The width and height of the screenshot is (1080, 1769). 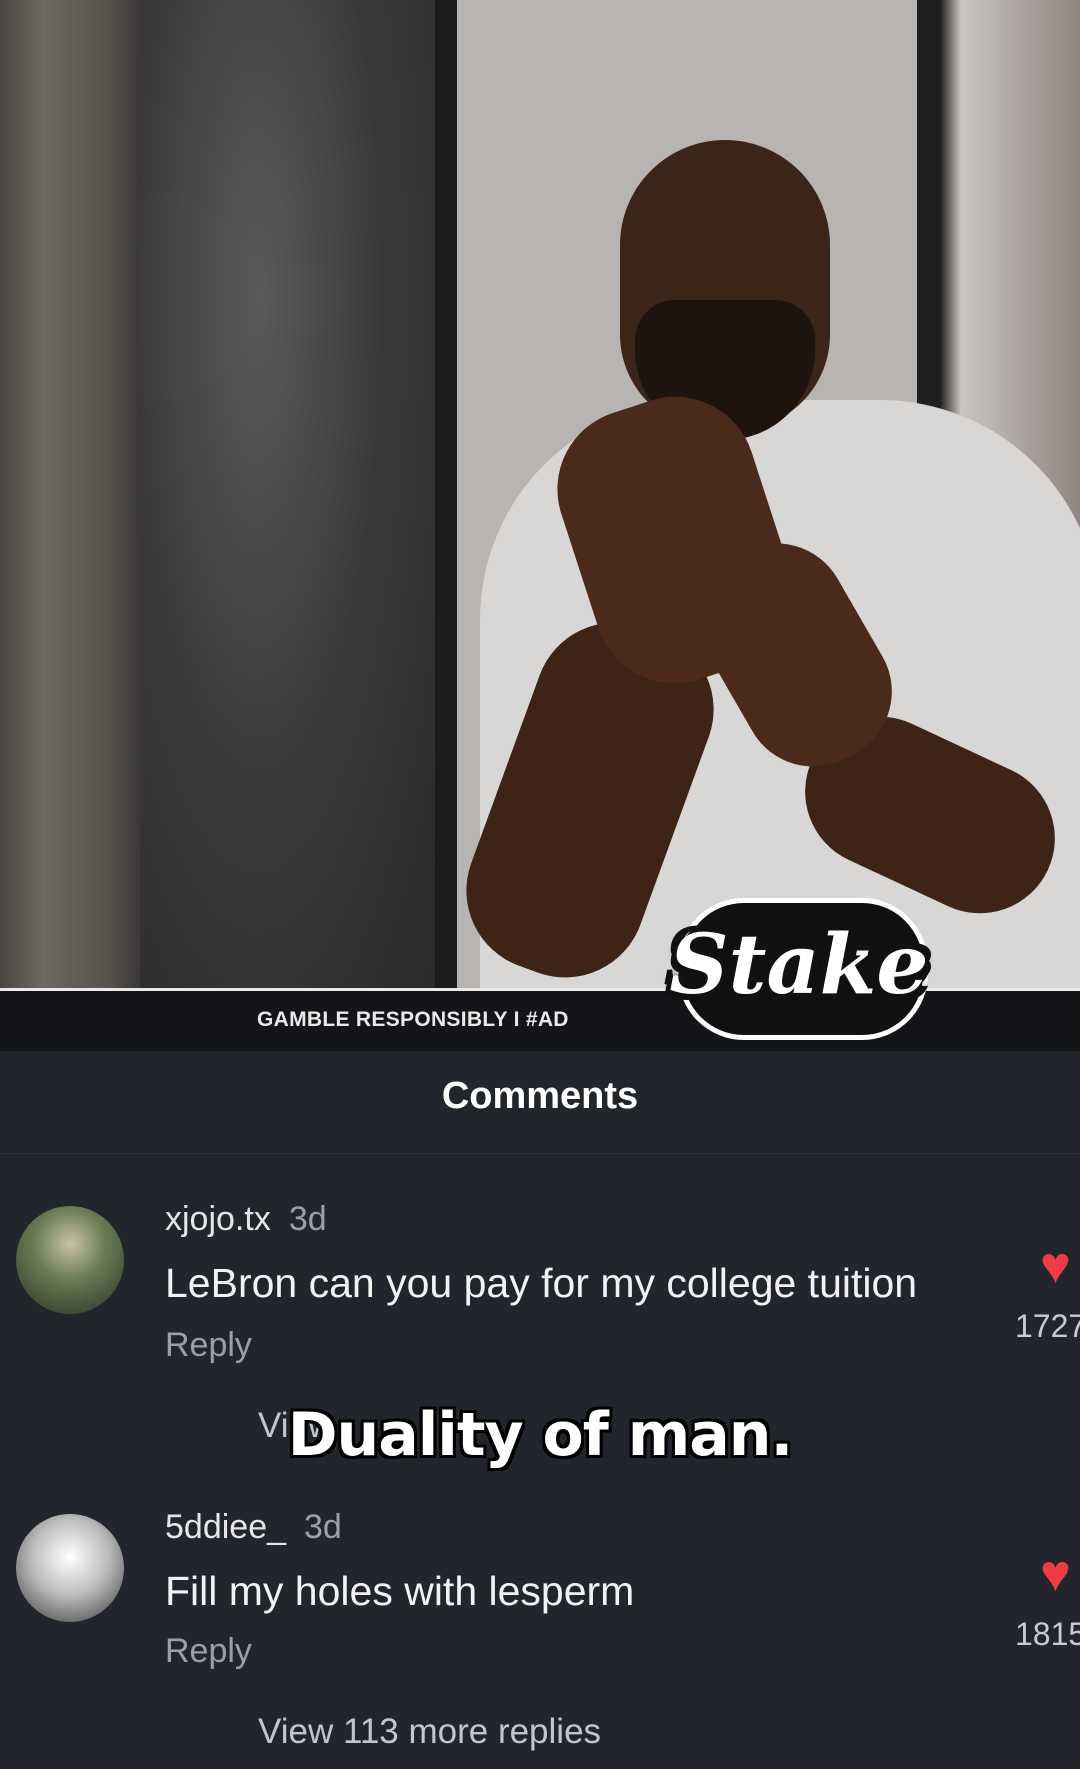 I want to click on ad-disclaimer: GAMBLE RESPONSIBLY I #AD, so click(x=413, y=1019).